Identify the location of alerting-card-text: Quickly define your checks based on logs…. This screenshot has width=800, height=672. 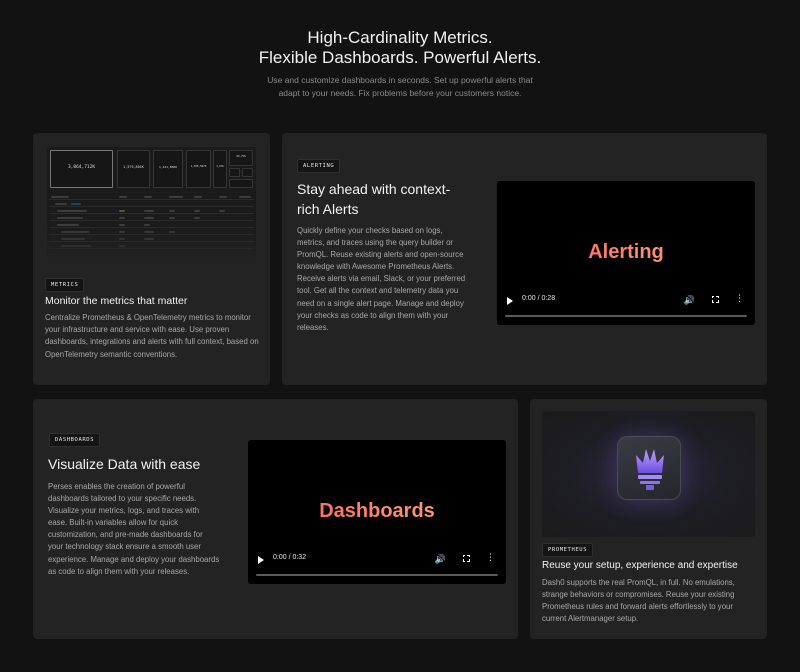
(381, 279).